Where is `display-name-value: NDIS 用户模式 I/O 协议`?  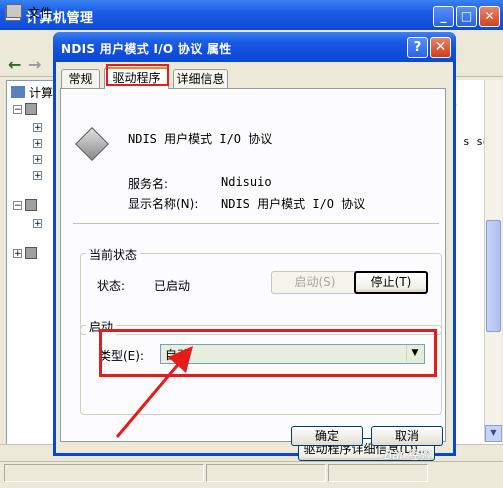
display-name-value: NDIS 用户模式 I/O 协议 is located at coordinates (293, 204).